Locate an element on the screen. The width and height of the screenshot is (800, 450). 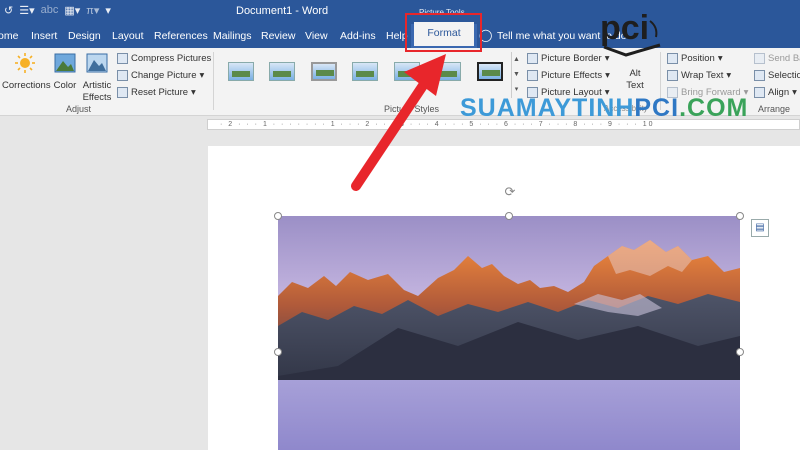
alt-text-button: Alt Text is located at coordinates (635, 80).